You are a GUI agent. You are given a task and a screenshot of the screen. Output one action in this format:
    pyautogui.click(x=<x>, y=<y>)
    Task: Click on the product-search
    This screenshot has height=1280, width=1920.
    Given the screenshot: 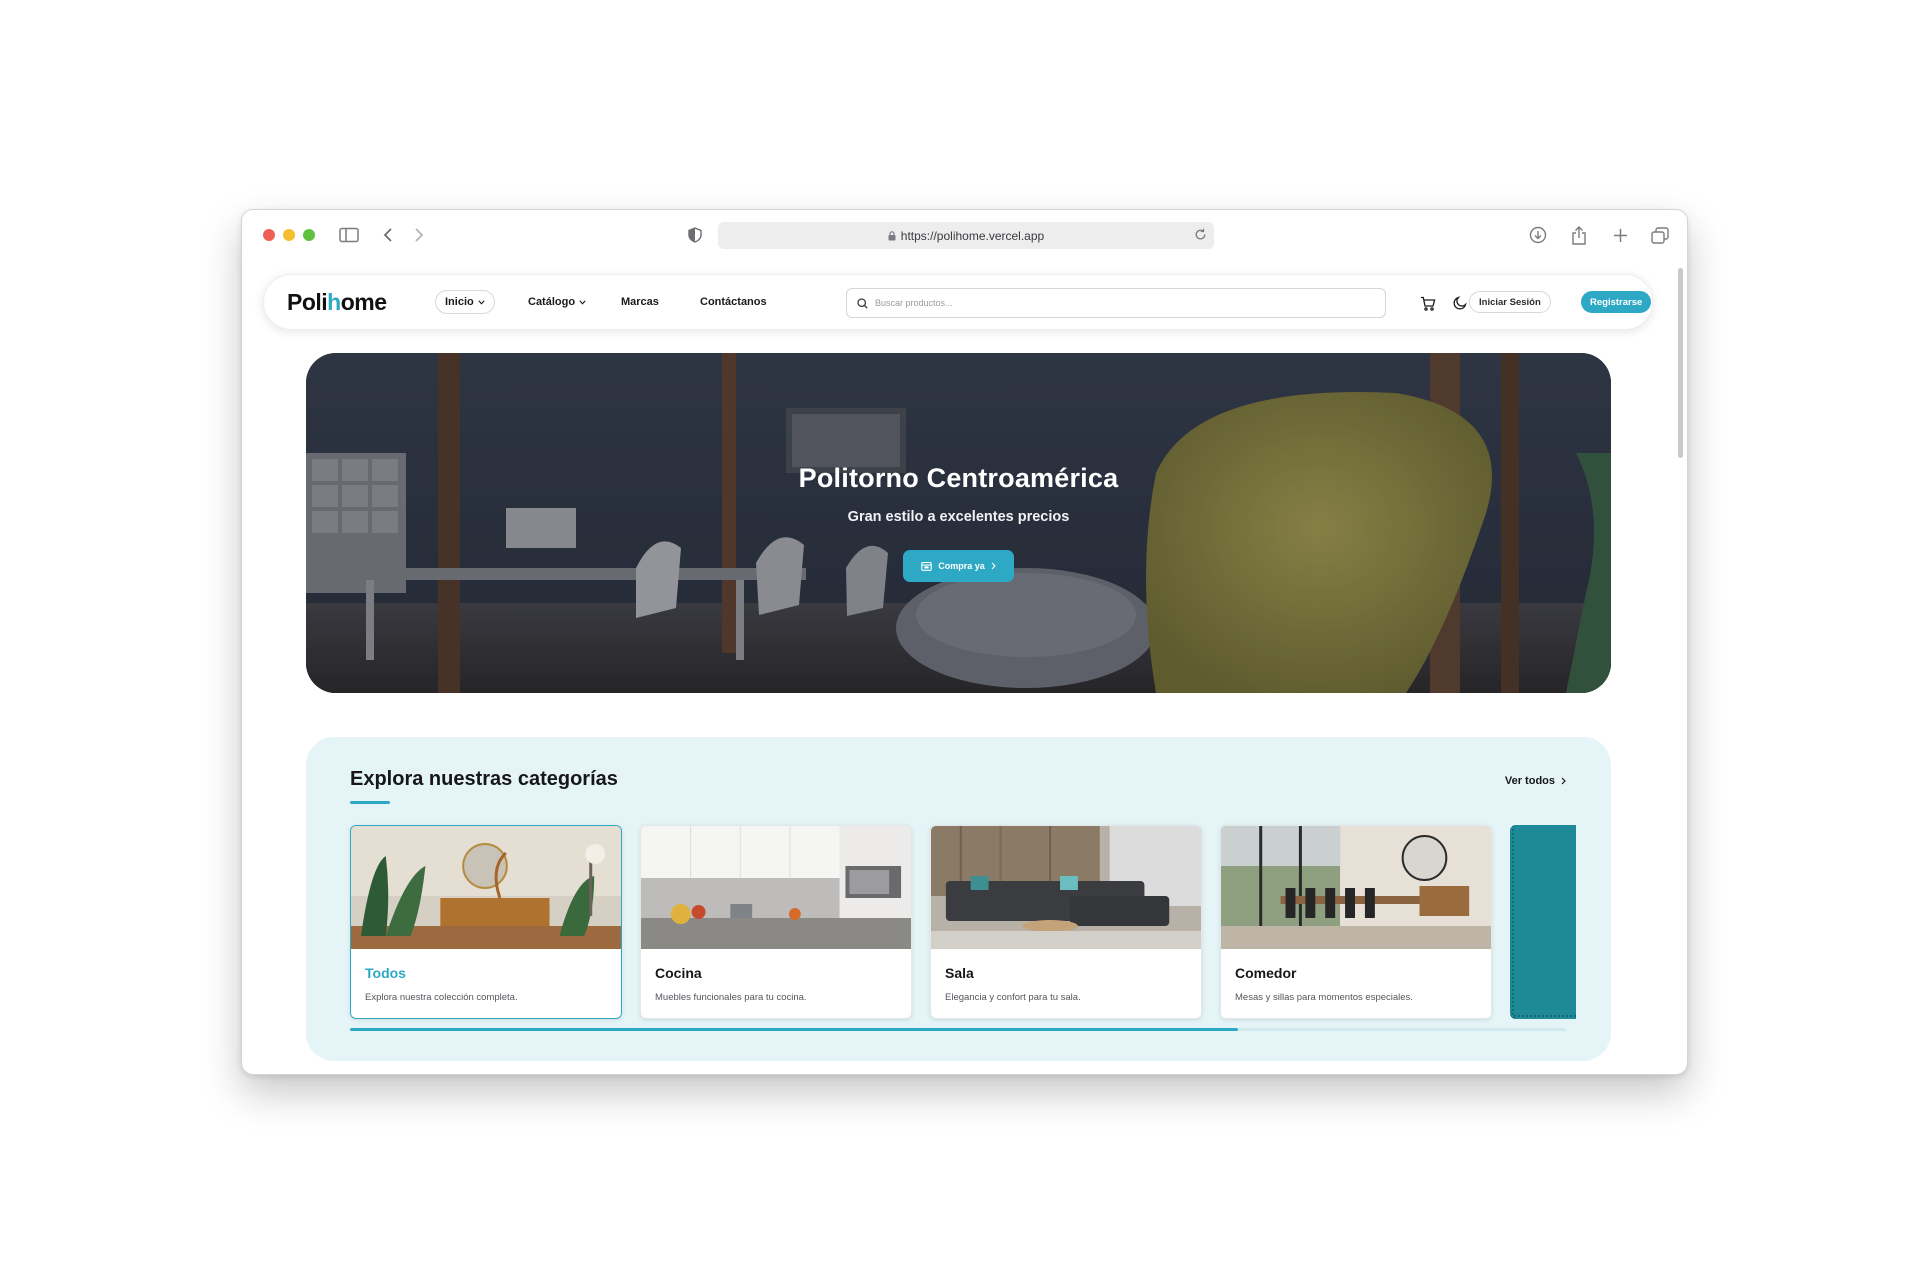 What is the action you would take?
    pyautogui.click(x=1116, y=303)
    